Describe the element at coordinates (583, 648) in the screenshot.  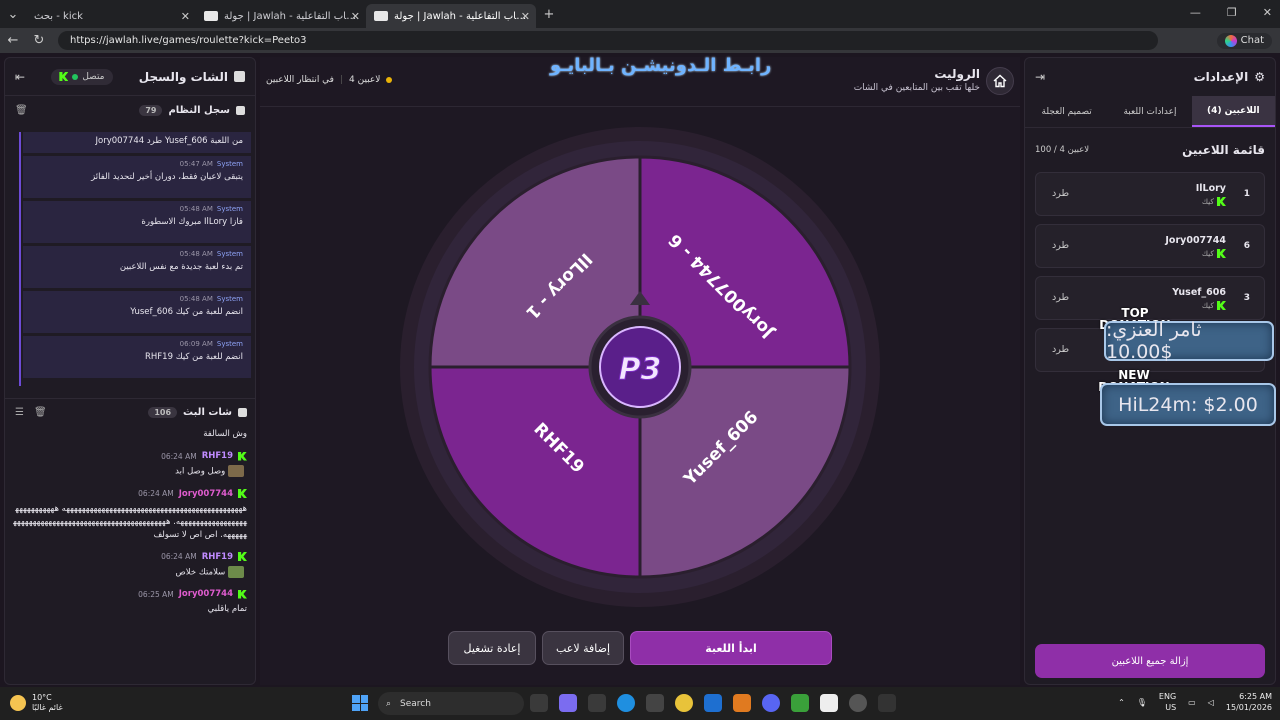
I see `add-player-button: إضافة لاعب` at that location.